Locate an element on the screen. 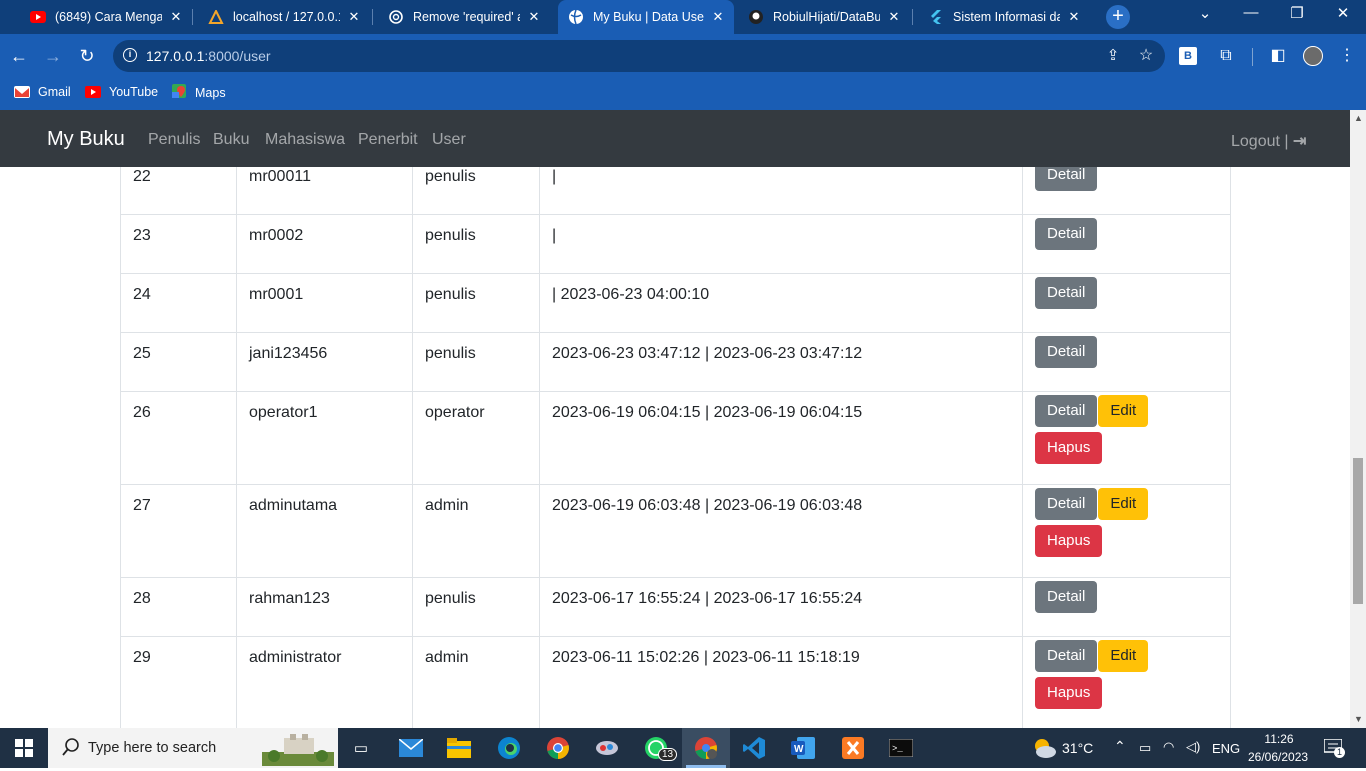 The width and height of the screenshot is (1366, 771). tray-chevron-icon: ⌃ is located at coordinates (1120, 746).